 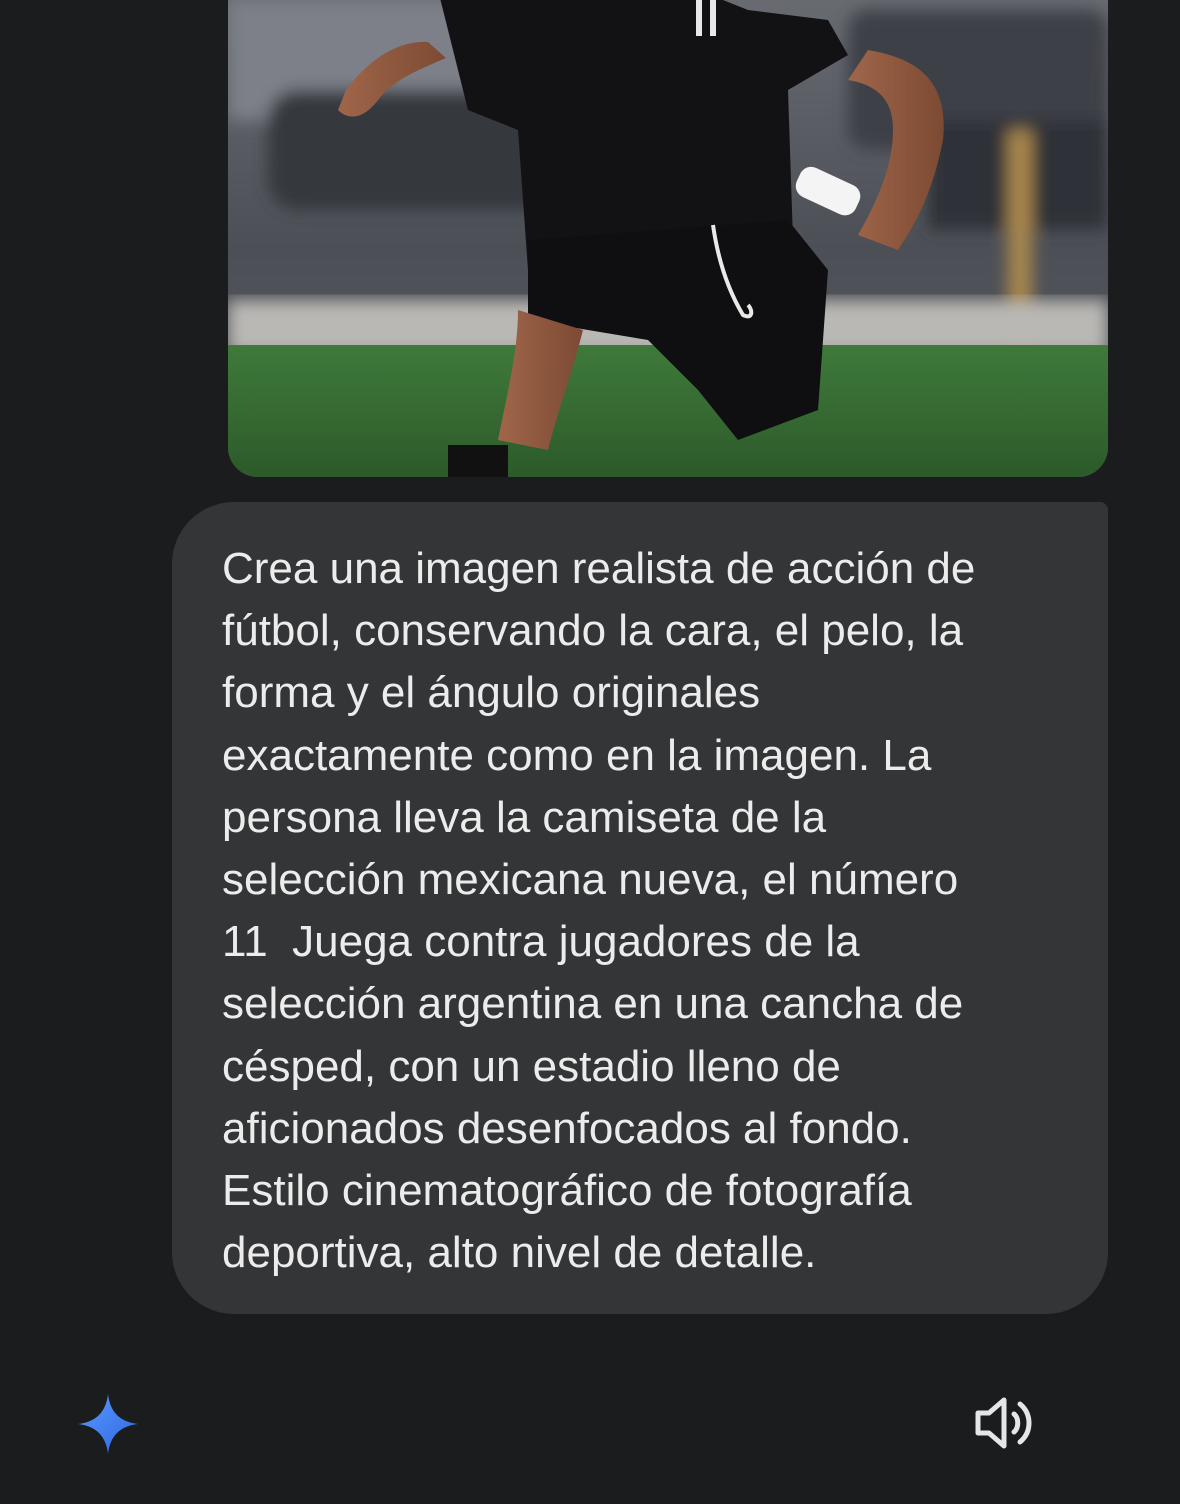 I want to click on speaker-icon, so click(x=1005, y=1423).